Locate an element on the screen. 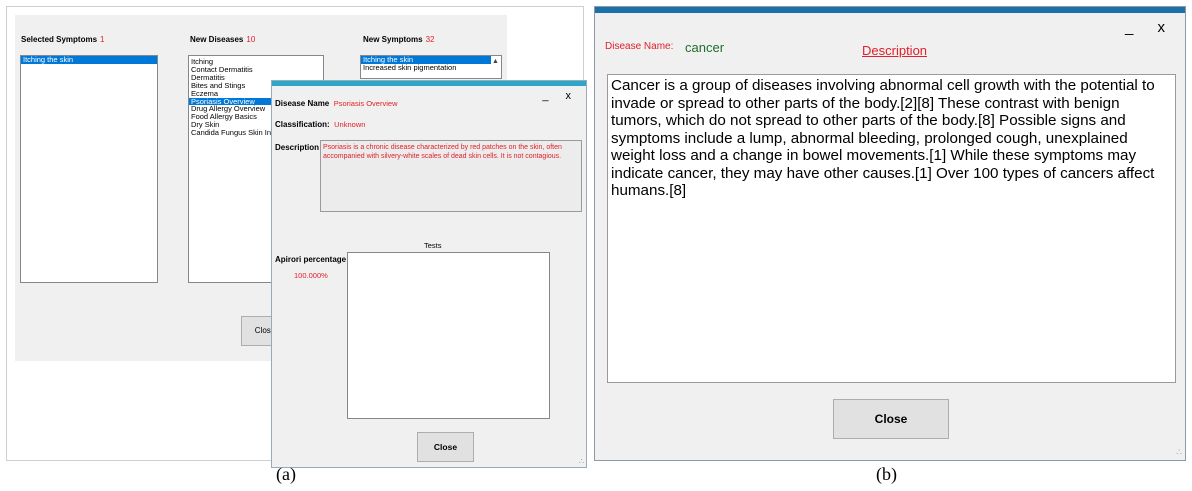  scroll-up-arrow-icon: ▲ is located at coordinates (495, 61).